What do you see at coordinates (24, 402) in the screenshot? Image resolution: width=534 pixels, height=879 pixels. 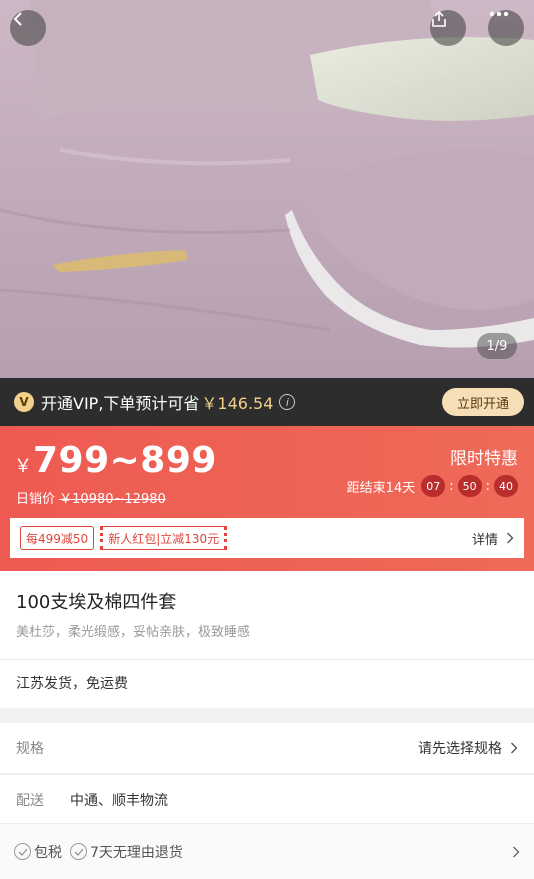 I see `vip-badge-icon: V` at bounding box center [24, 402].